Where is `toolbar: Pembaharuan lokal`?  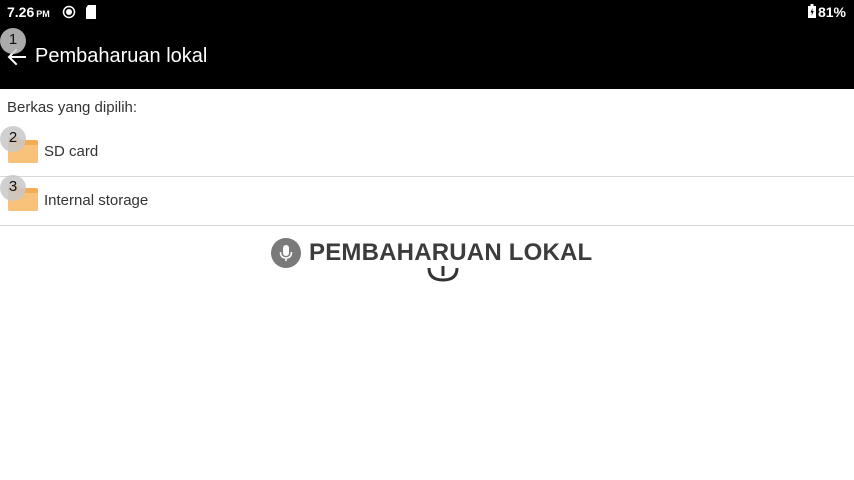 toolbar: Pembaharuan lokal is located at coordinates (427, 56).